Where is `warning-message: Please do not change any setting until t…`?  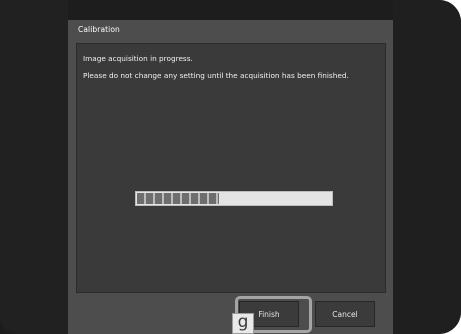 warning-message: Please do not change any setting until t… is located at coordinates (216, 75).